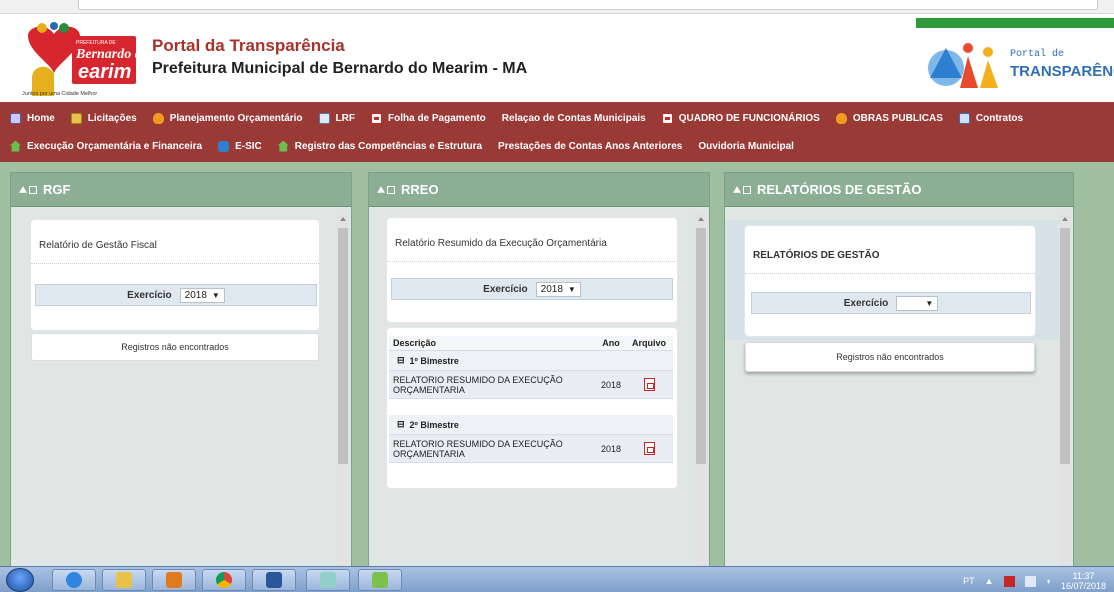  I want to click on taskbar-photos, so click(328, 580).